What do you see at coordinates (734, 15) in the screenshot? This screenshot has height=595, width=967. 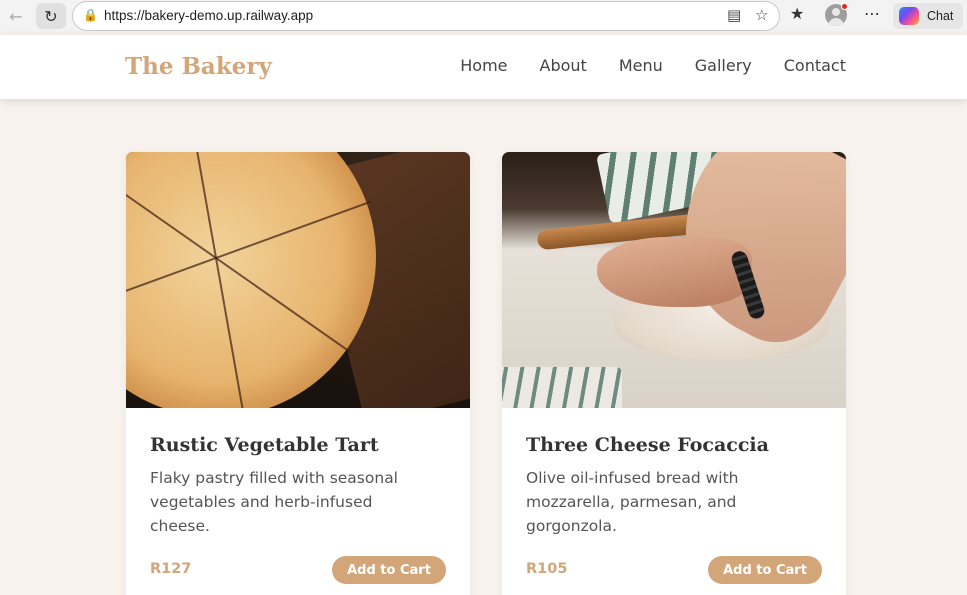 I see `reading-view-icon: ▤` at bounding box center [734, 15].